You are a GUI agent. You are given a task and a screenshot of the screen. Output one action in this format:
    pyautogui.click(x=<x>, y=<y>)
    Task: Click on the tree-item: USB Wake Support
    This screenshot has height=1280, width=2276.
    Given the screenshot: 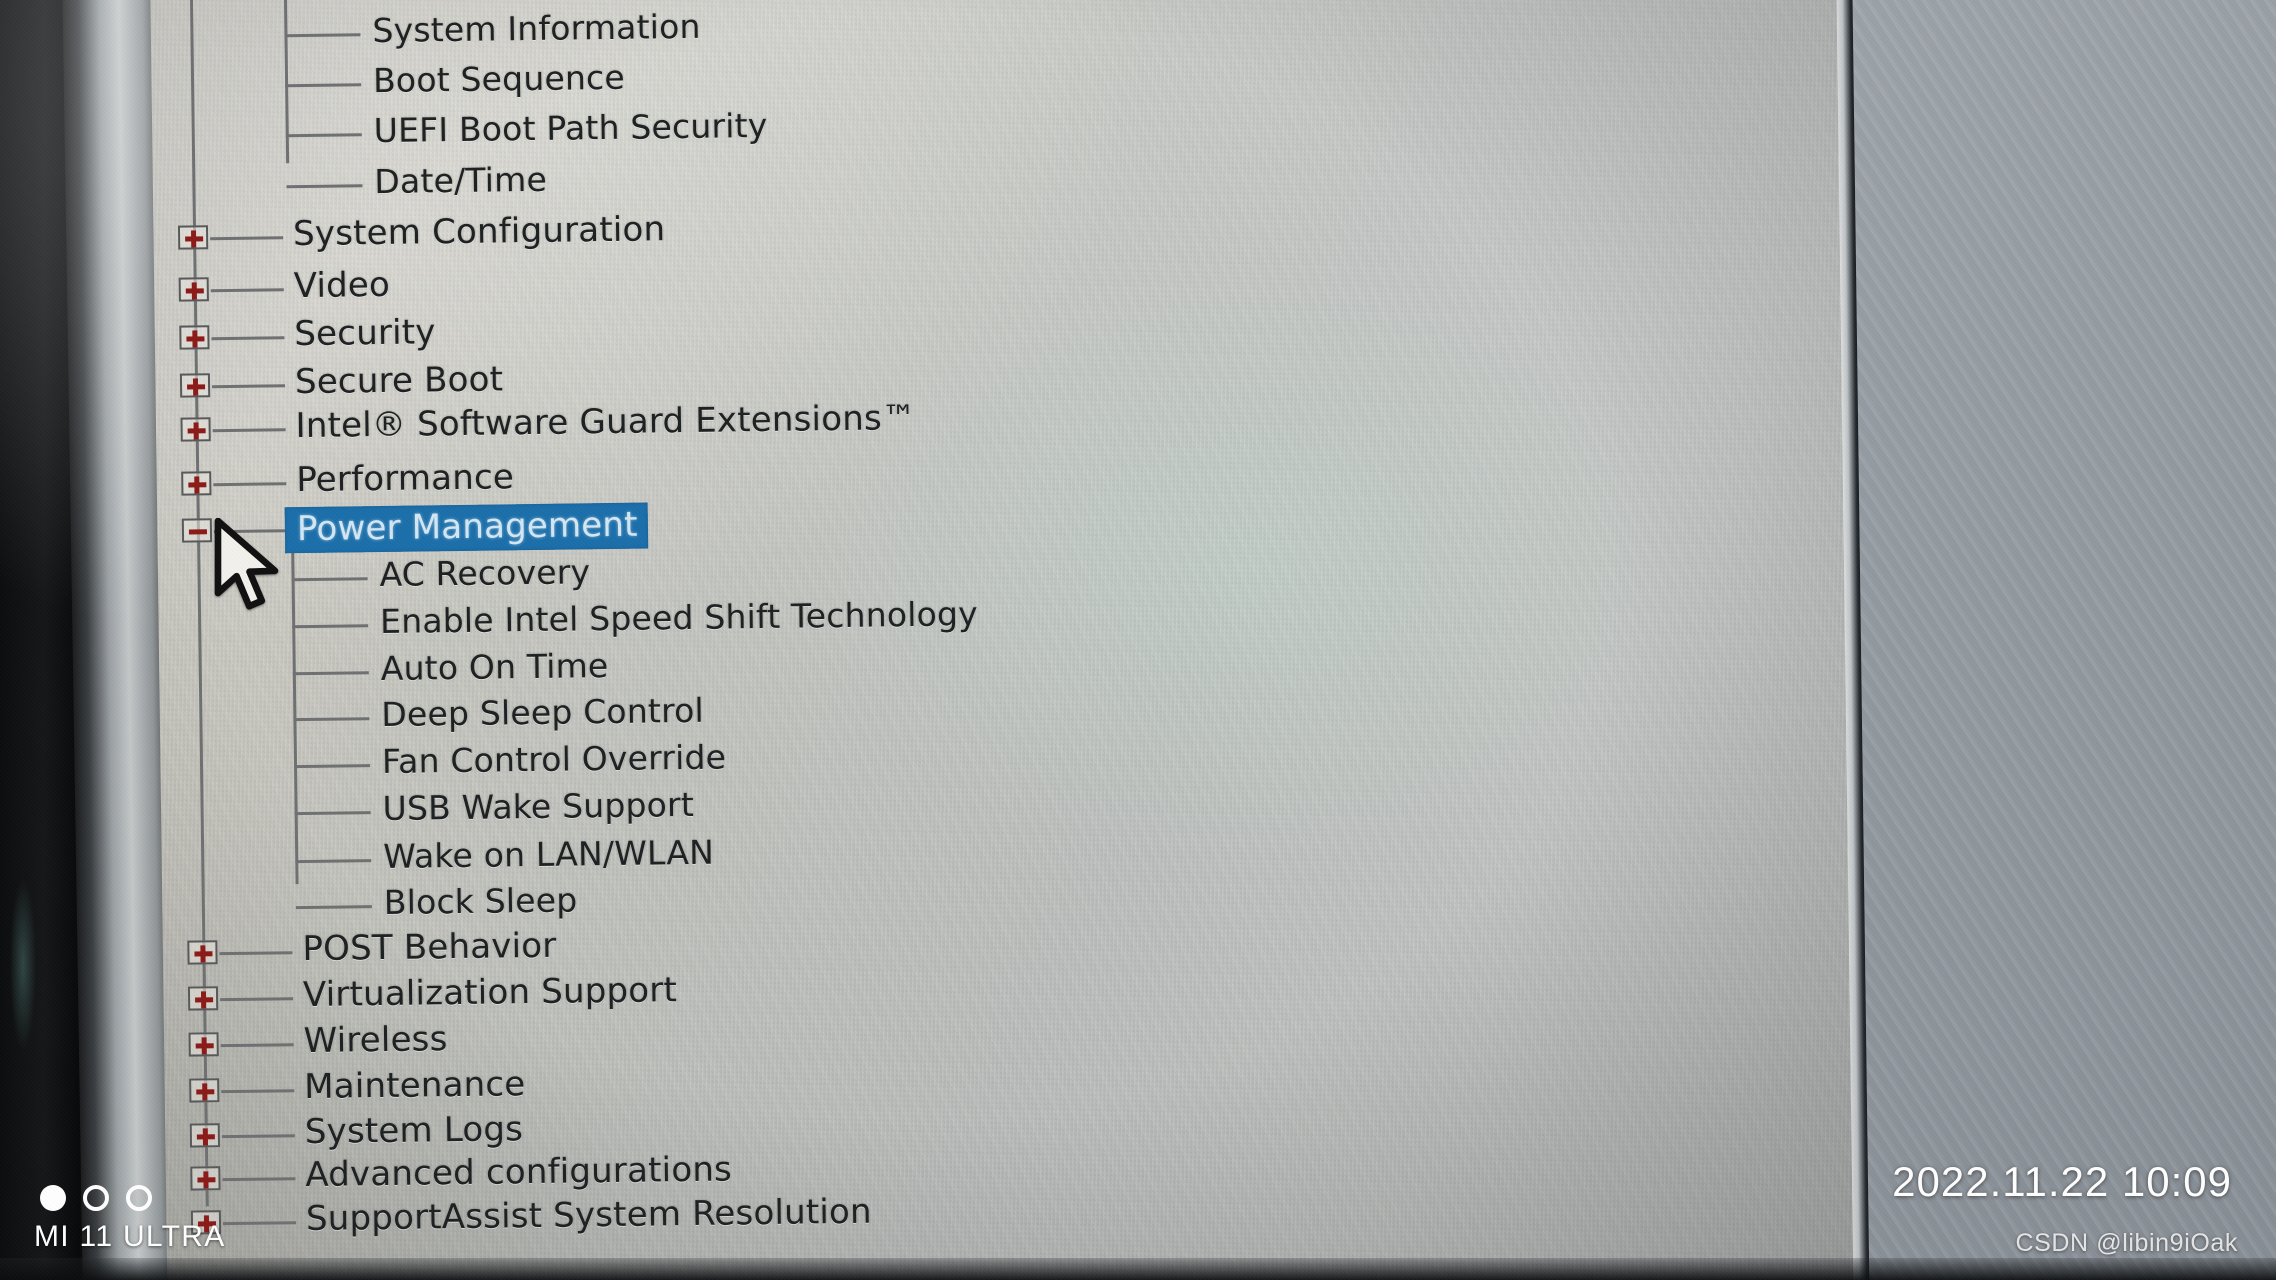 What is the action you would take?
    pyautogui.click(x=538, y=805)
    